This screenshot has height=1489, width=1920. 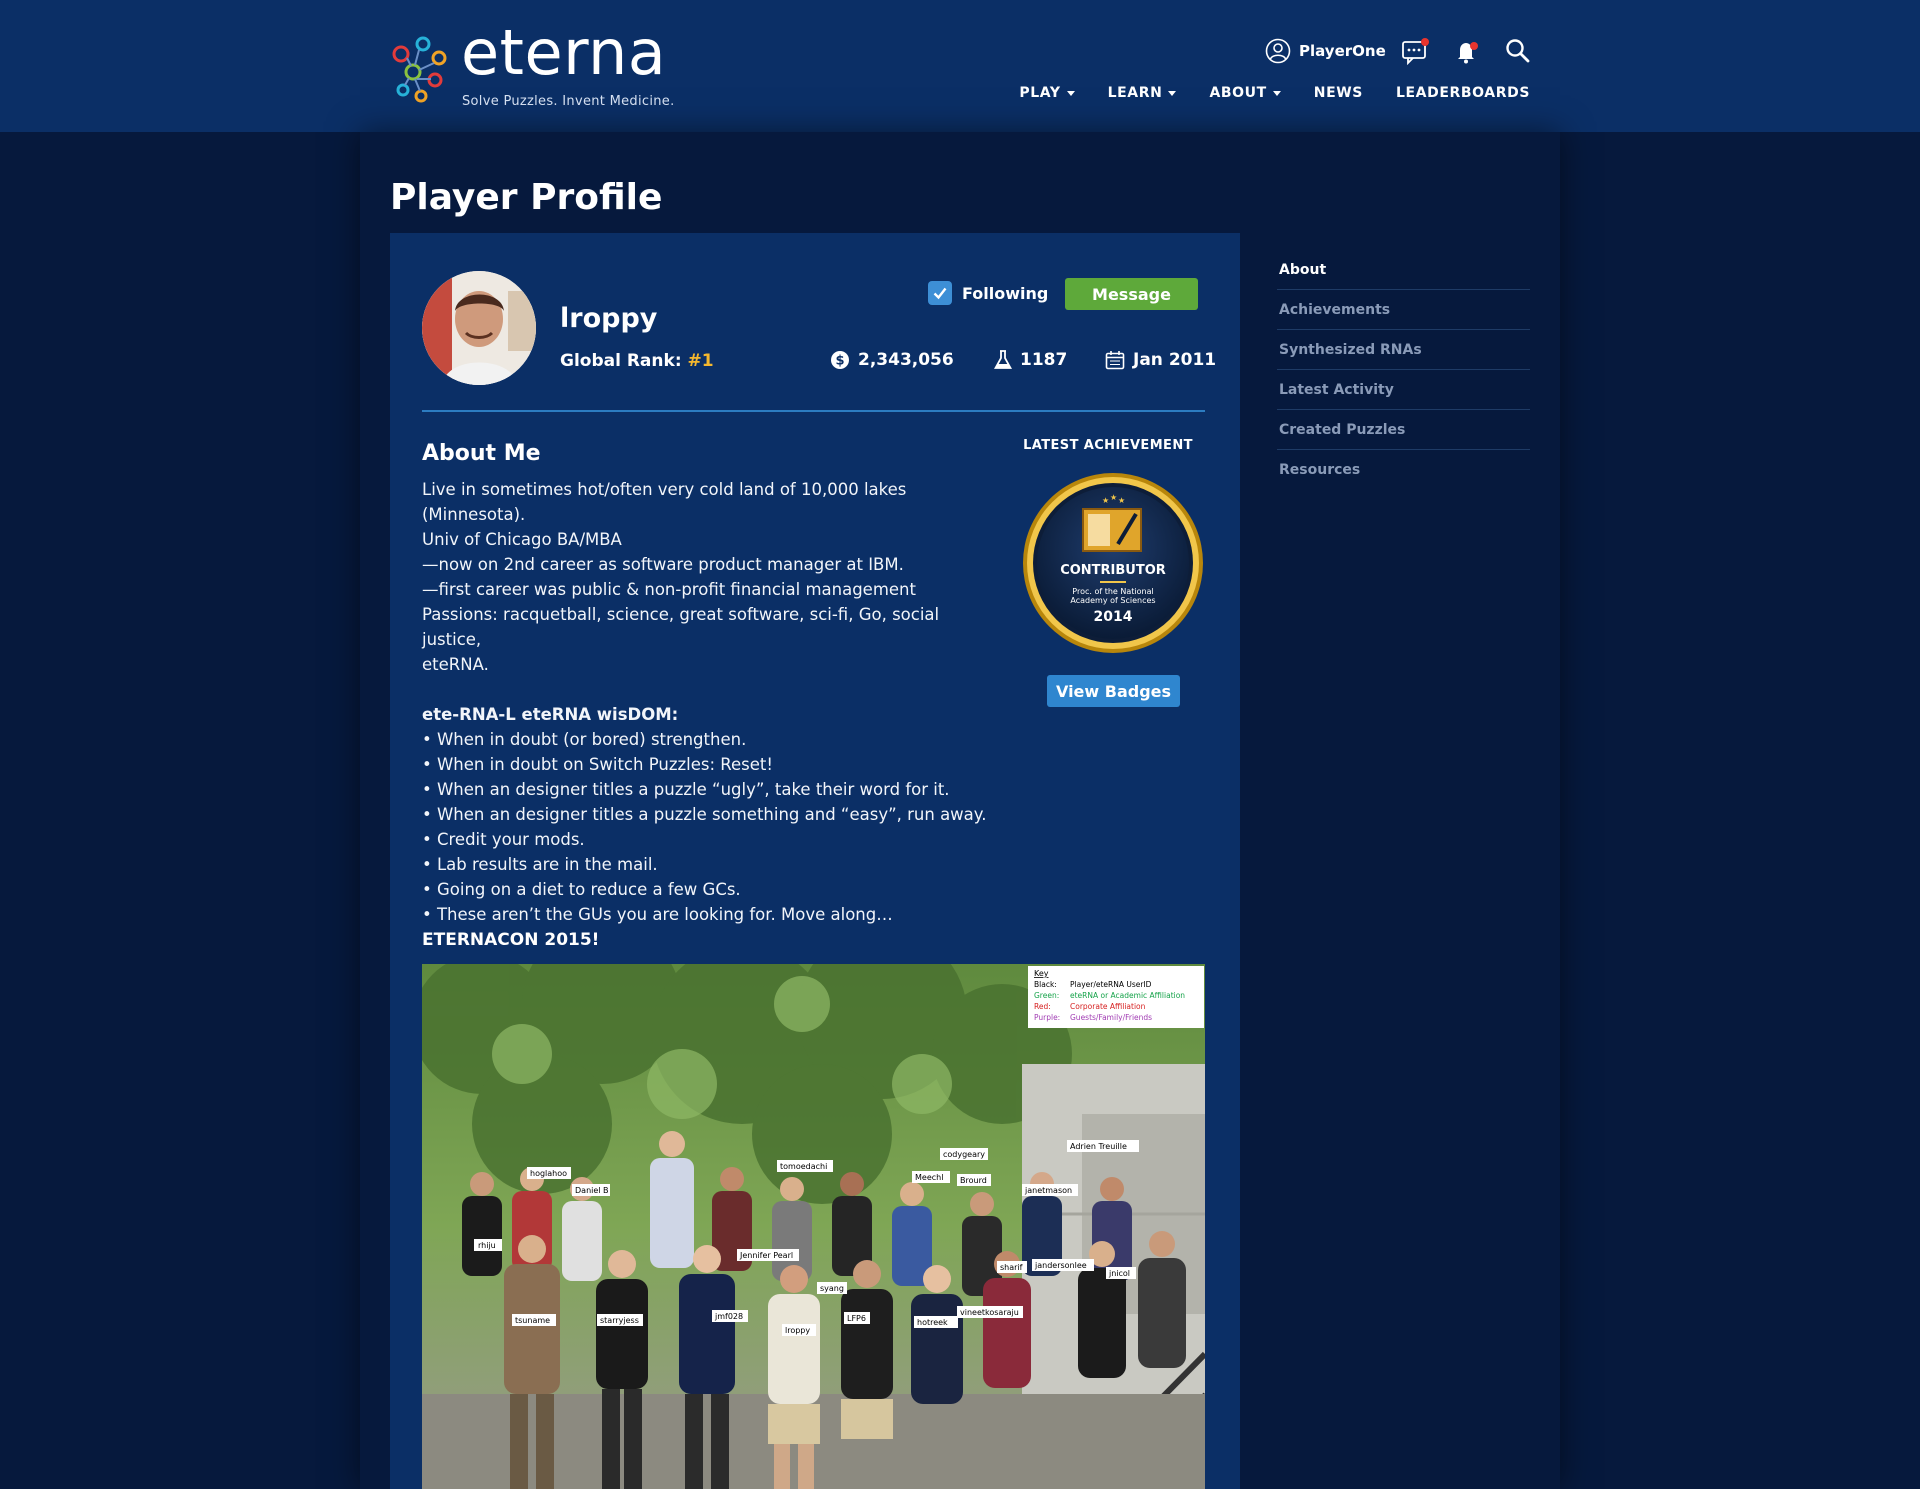 What do you see at coordinates (1042, 1006) in the screenshot?
I see `key-label: Red:` at bounding box center [1042, 1006].